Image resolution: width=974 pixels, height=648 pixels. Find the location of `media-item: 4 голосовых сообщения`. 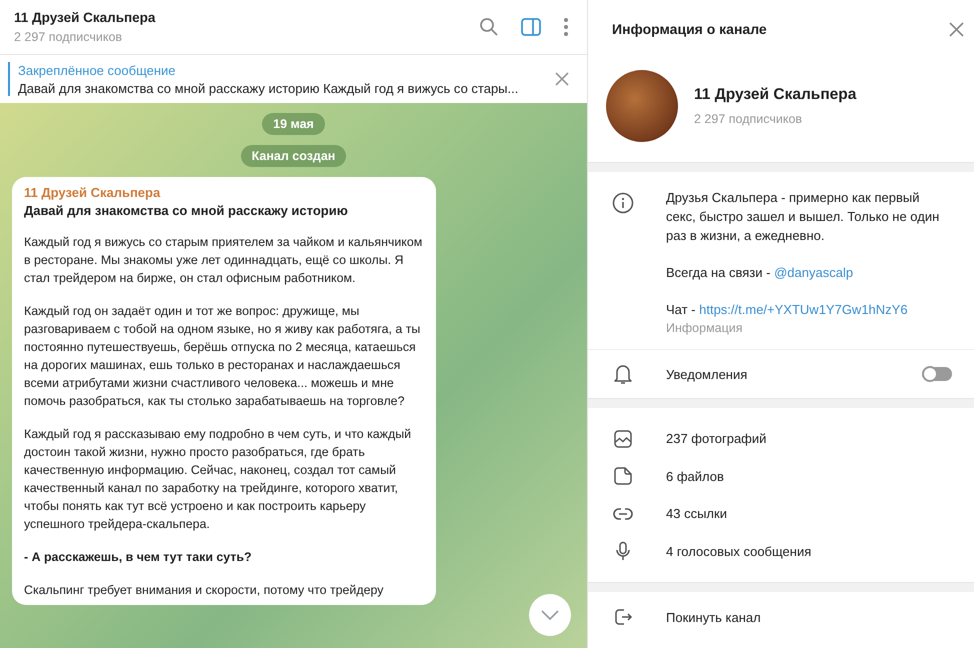

media-item: 4 голосовых сообщения is located at coordinates (781, 551).